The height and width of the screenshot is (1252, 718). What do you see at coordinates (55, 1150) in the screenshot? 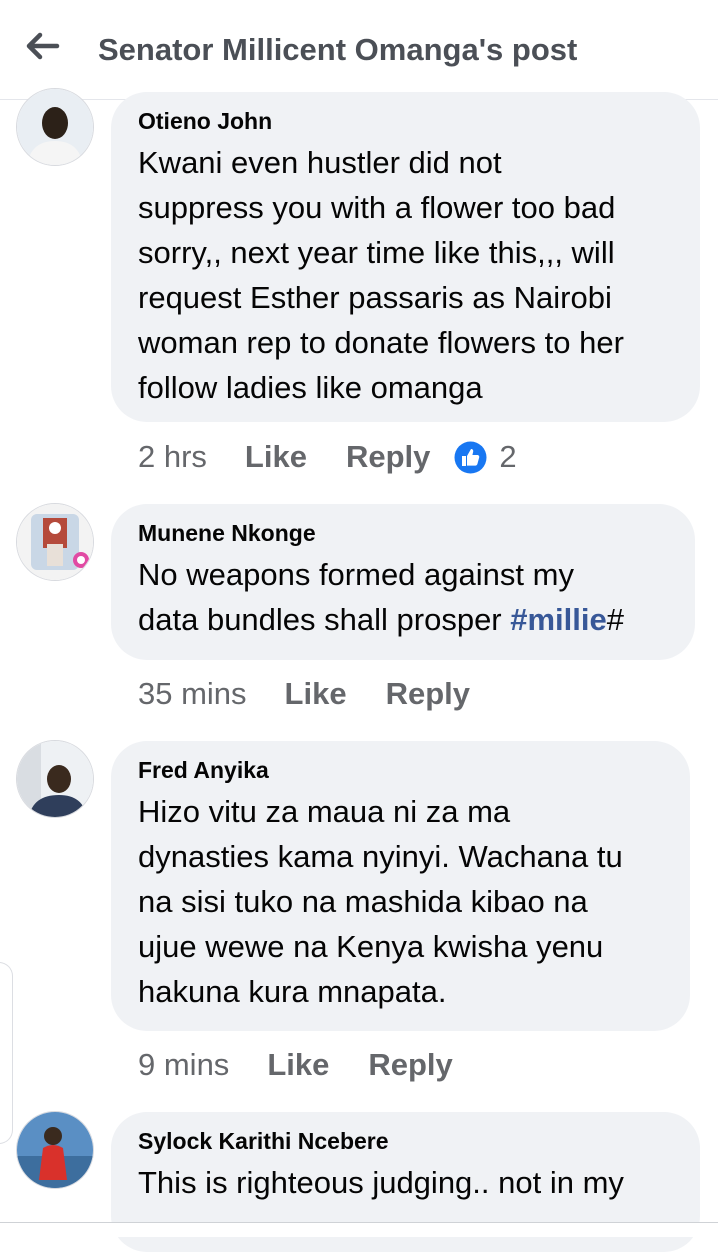
I see `avatar-sylock-karithi-ncebere` at bounding box center [55, 1150].